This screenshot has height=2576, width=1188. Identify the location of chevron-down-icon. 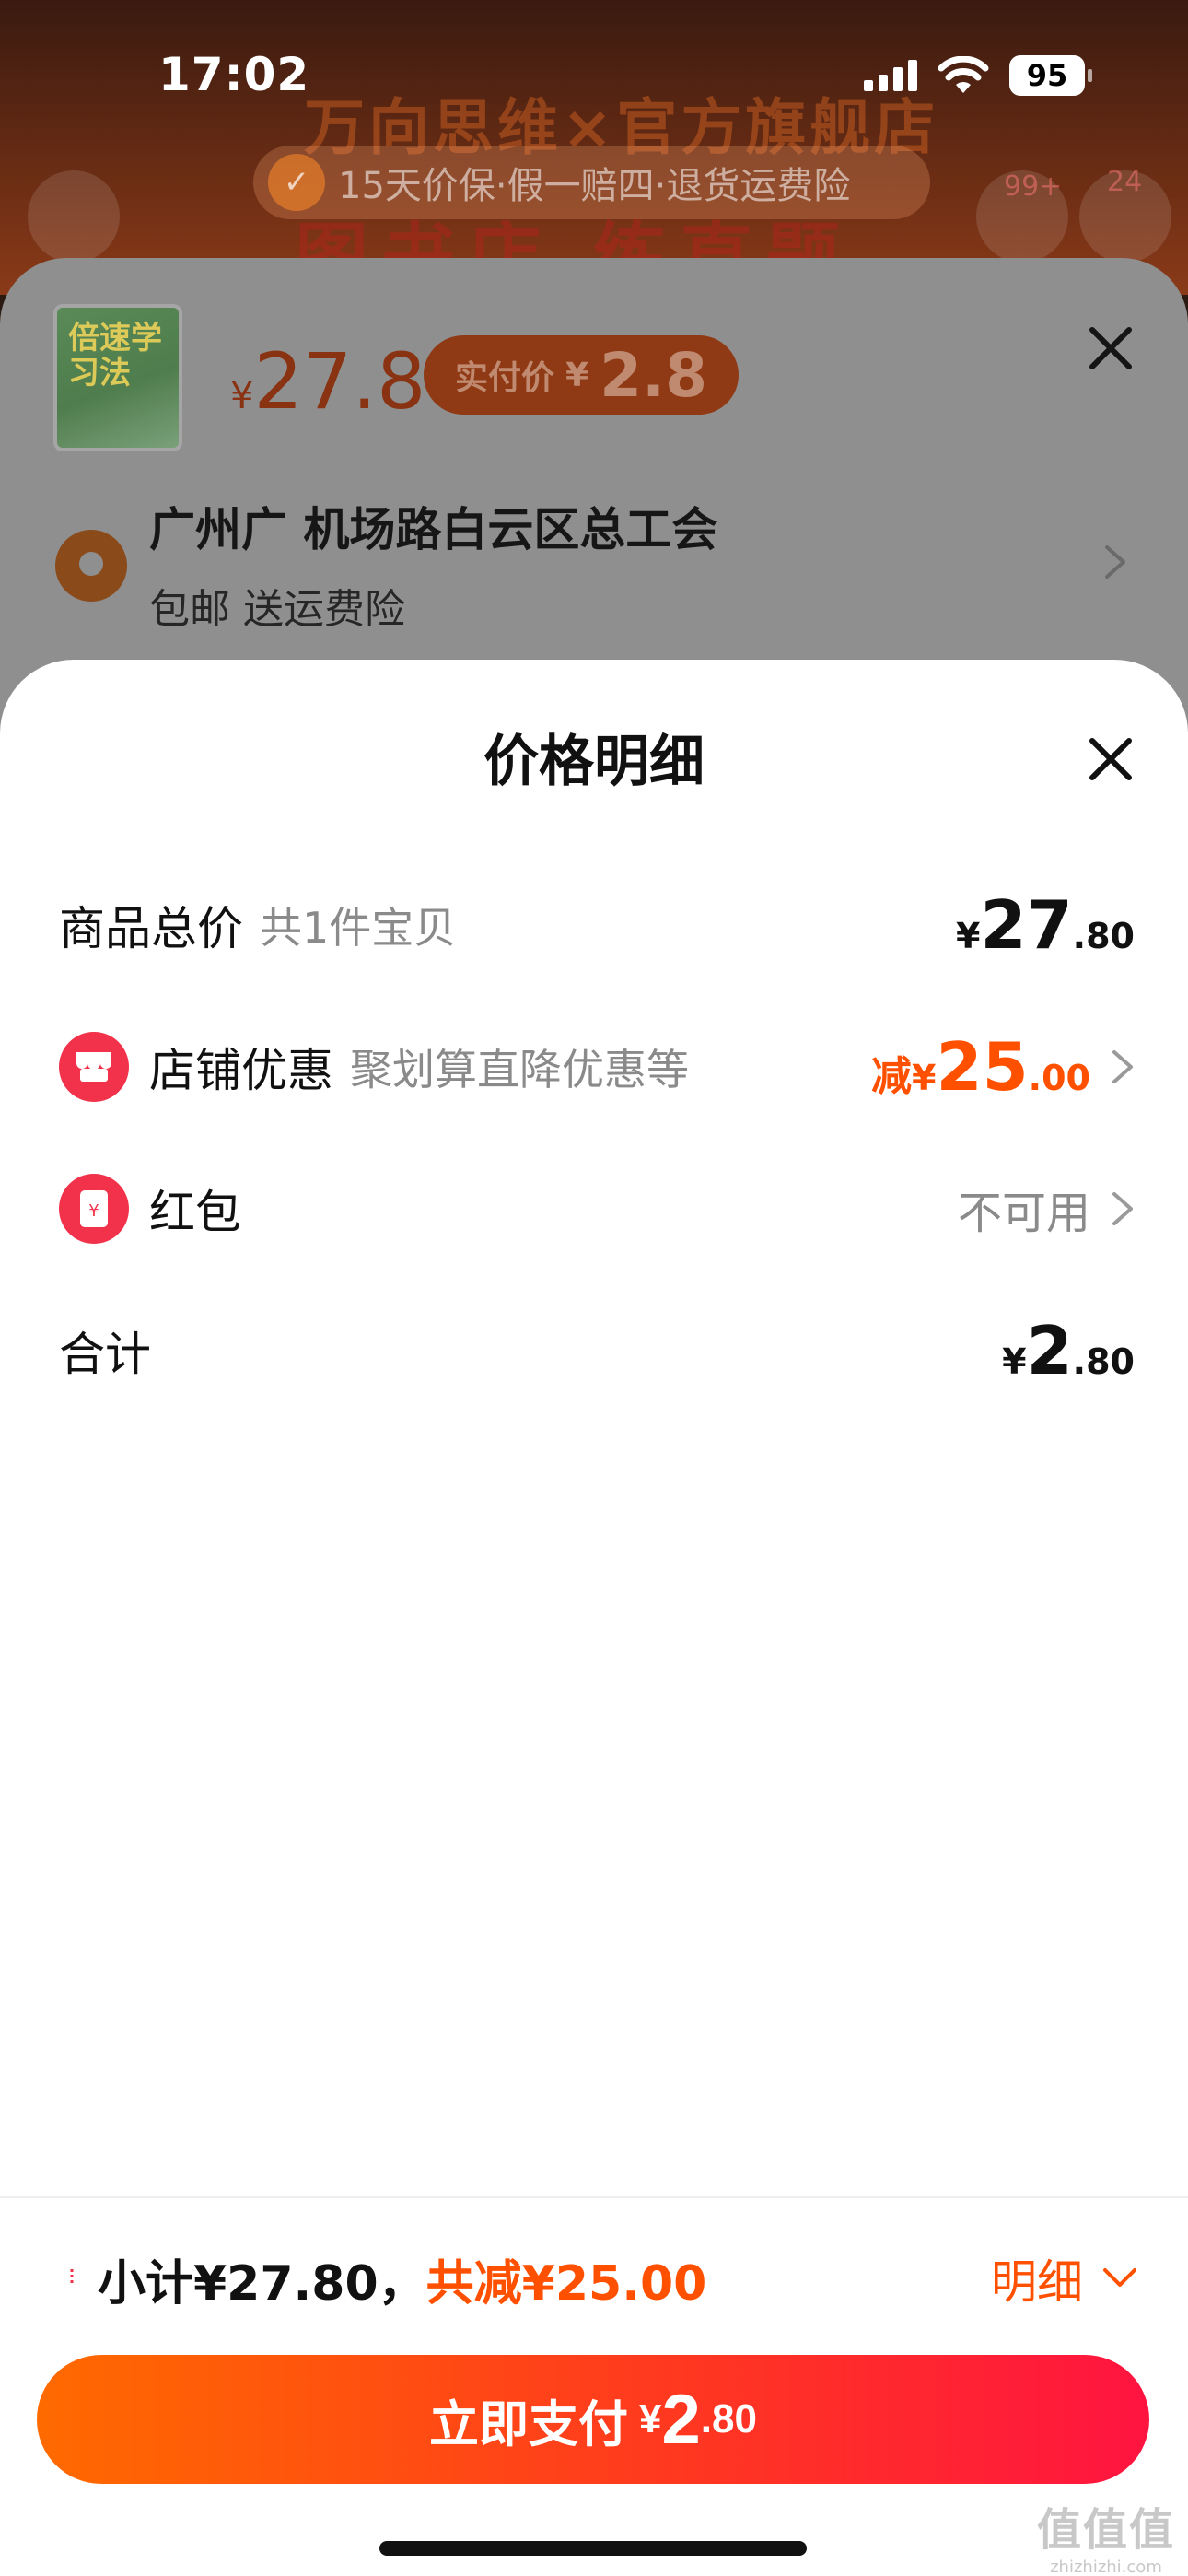
(1119, 2277).